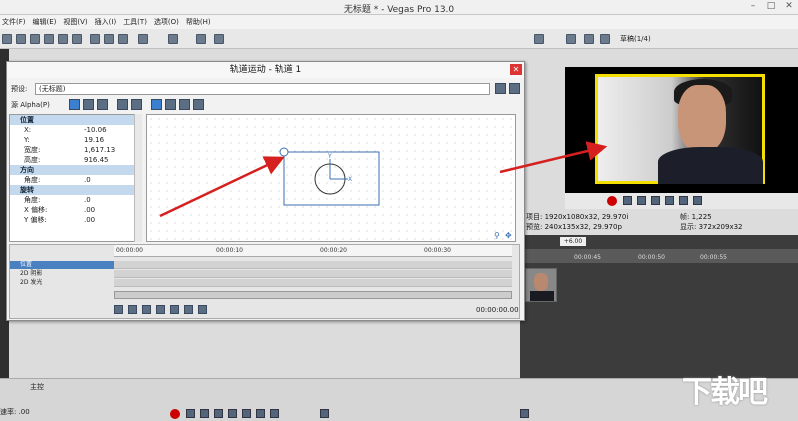  I want to click on cut-icon, so click(95, 39).